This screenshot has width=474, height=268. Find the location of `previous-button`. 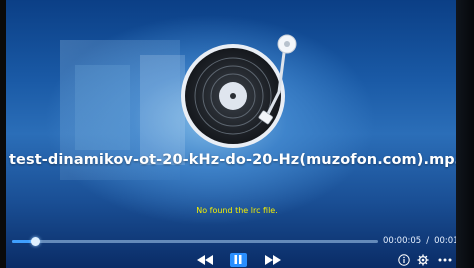

previous-button is located at coordinates (205, 259).